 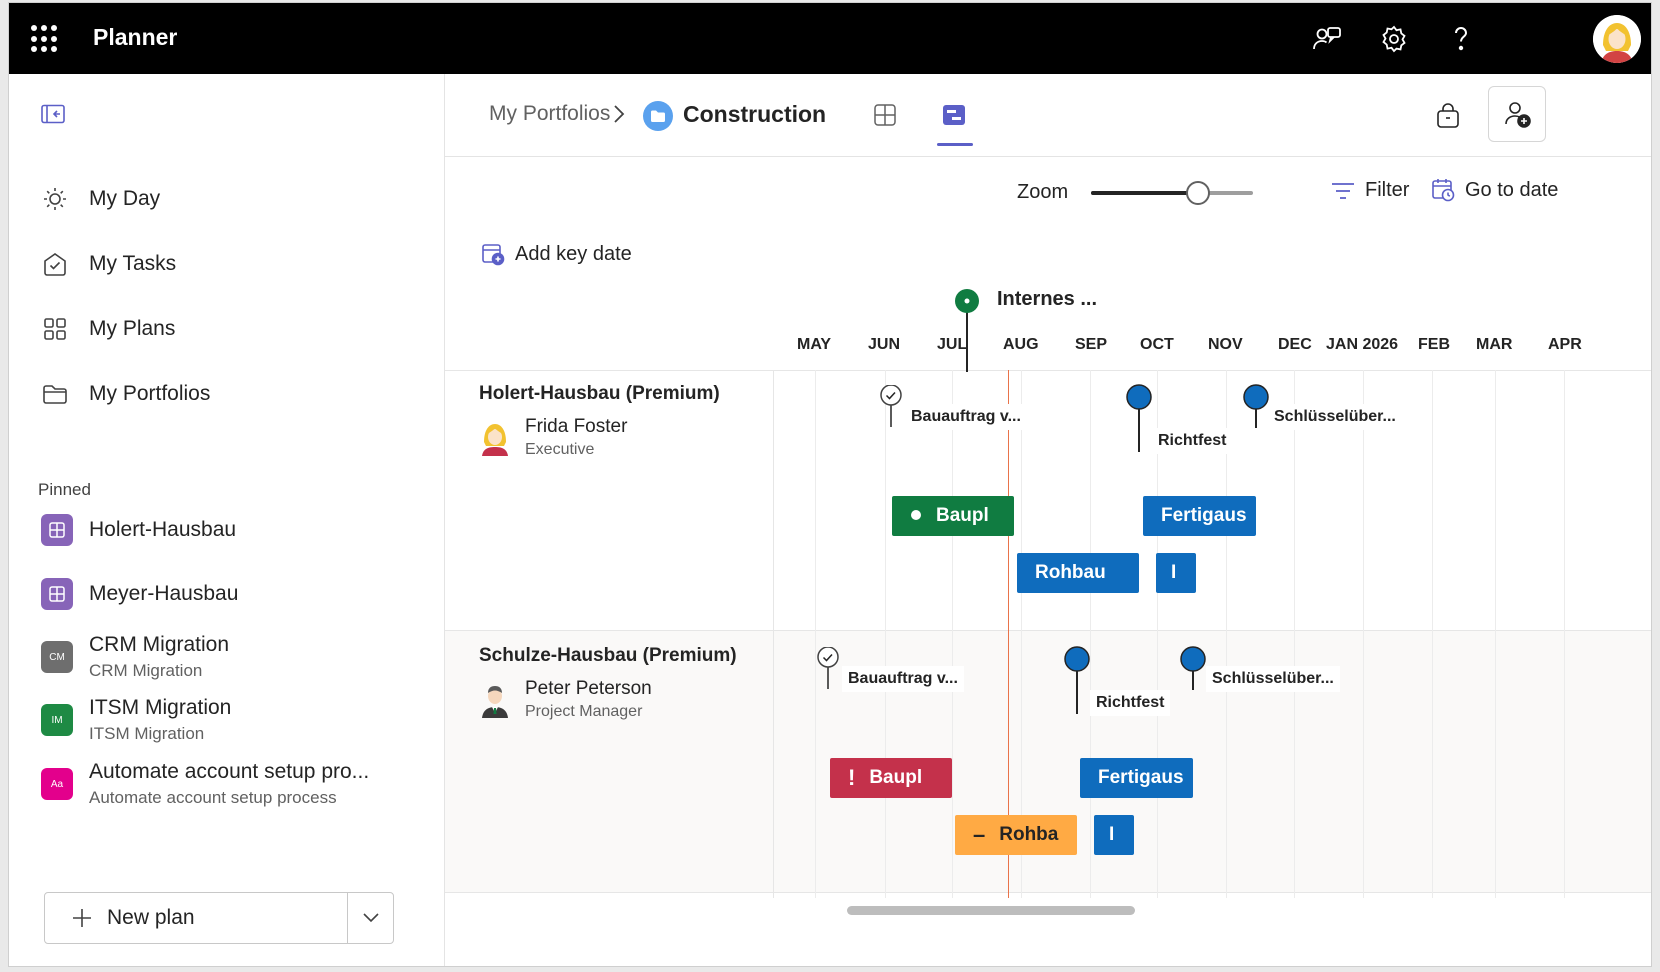 What do you see at coordinates (82, 918) in the screenshot?
I see `plus-icon` at bounding box center [82, 918].